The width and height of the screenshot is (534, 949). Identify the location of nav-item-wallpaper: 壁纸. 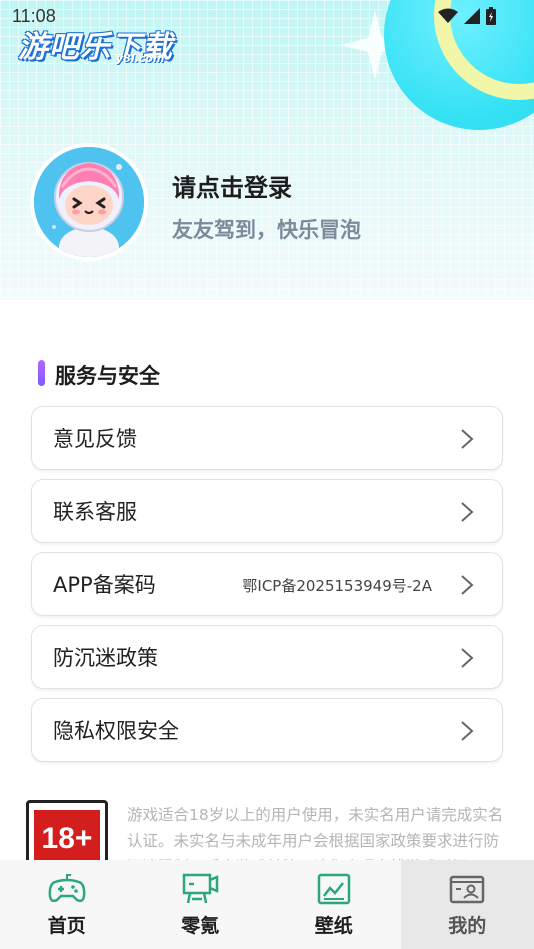
(334, 904).